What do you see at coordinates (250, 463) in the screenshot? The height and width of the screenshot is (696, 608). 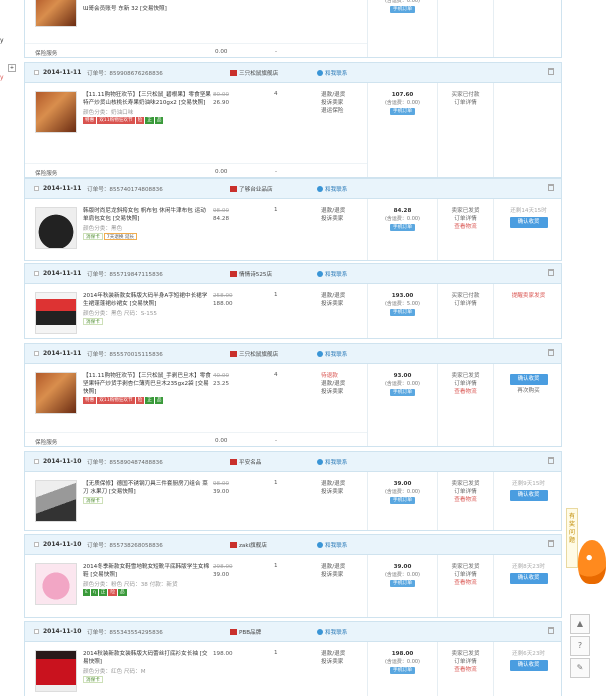 I see `shop-name: 平安名品` at bounding box center [250, 463].